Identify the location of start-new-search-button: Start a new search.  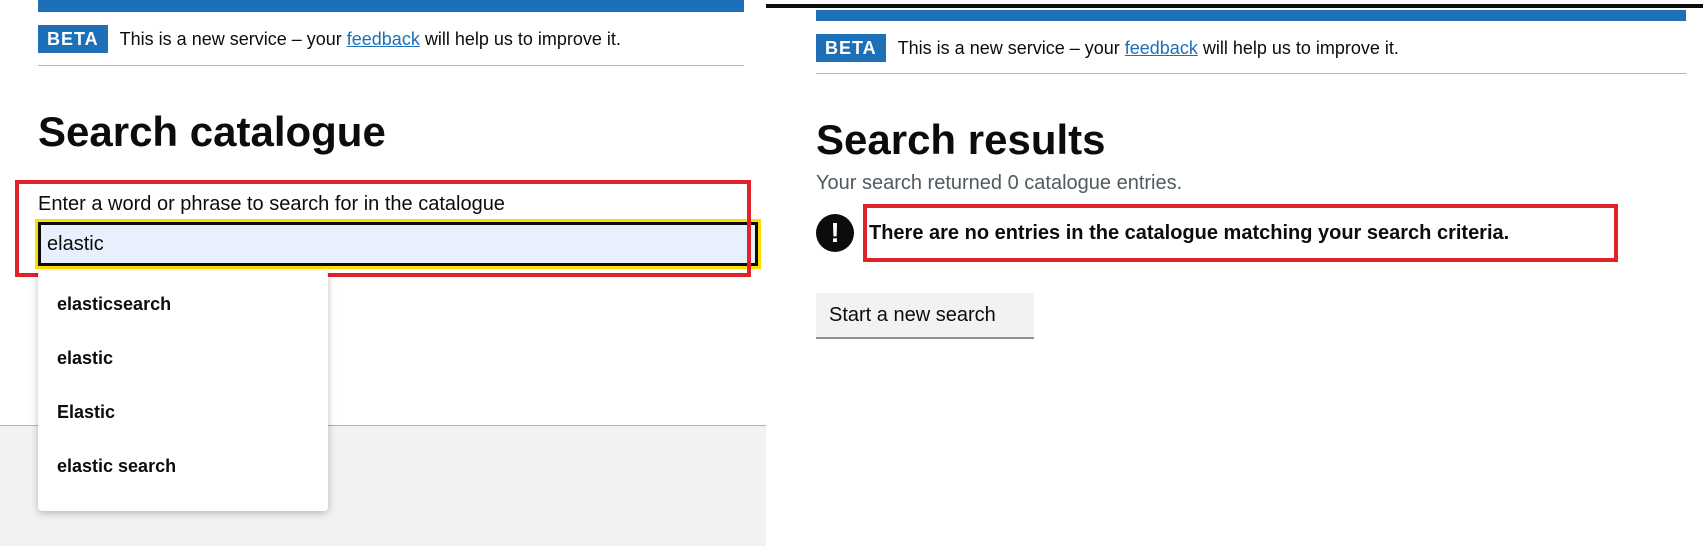
(925, 315).